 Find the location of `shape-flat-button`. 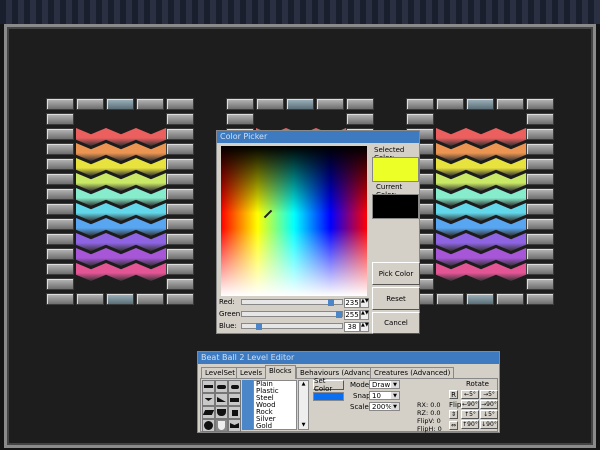

shape-flat-button is located at coordinates (234, 399).